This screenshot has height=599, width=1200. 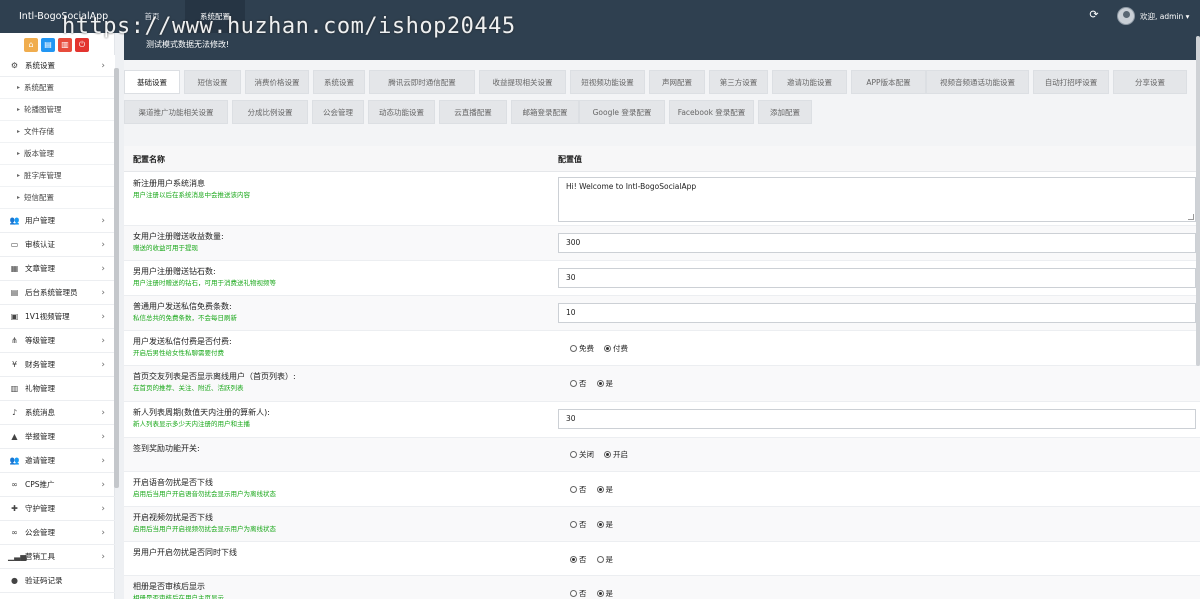 I want to click on sidebar-subitem: ▸ 系统配置, so click(x=57, y=88).